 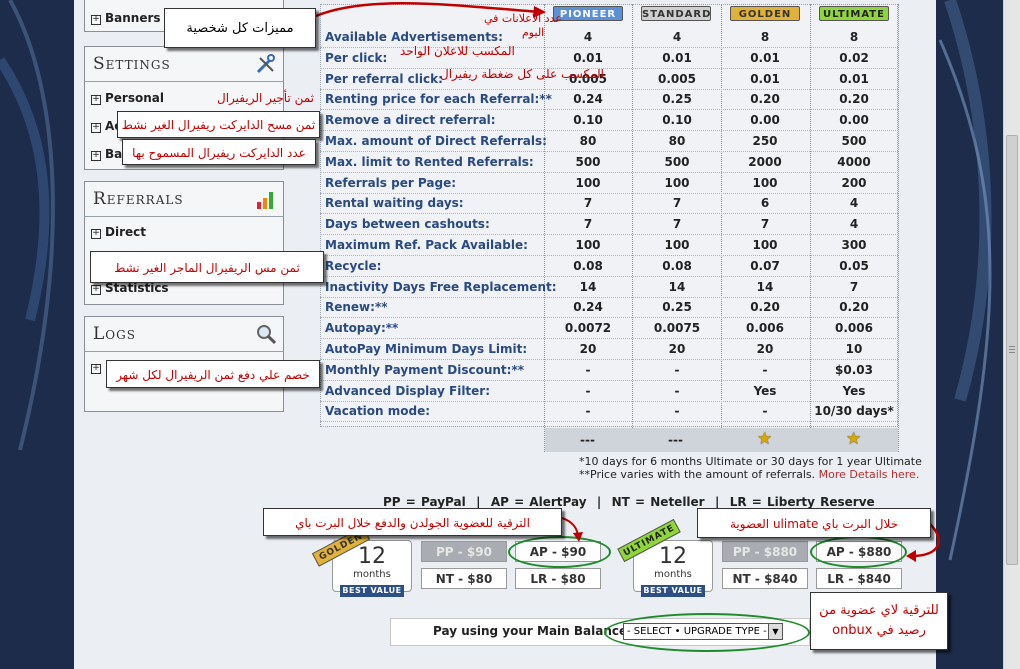 I want to click on row-value-ultimate: 500, so click(x=854, y=141).